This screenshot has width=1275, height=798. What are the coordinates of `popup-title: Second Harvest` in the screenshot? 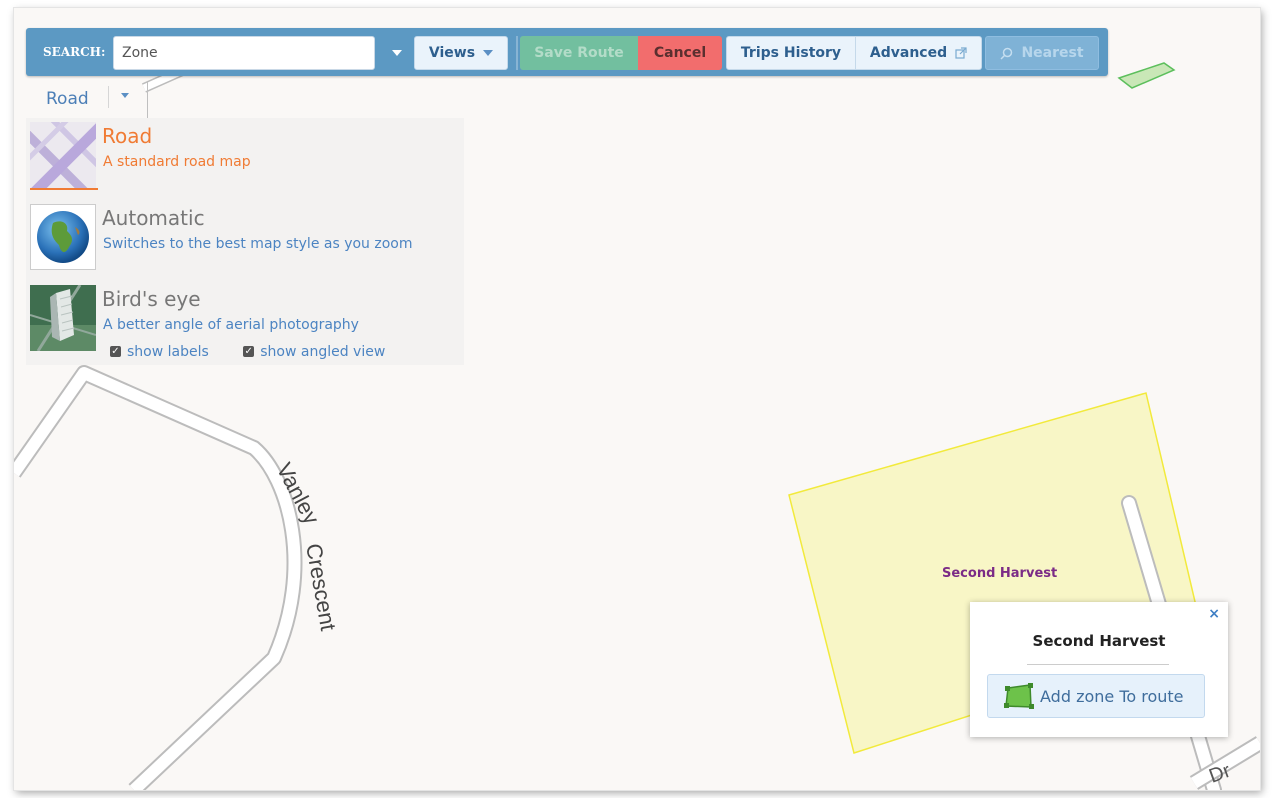 It's located at (1099, 641).